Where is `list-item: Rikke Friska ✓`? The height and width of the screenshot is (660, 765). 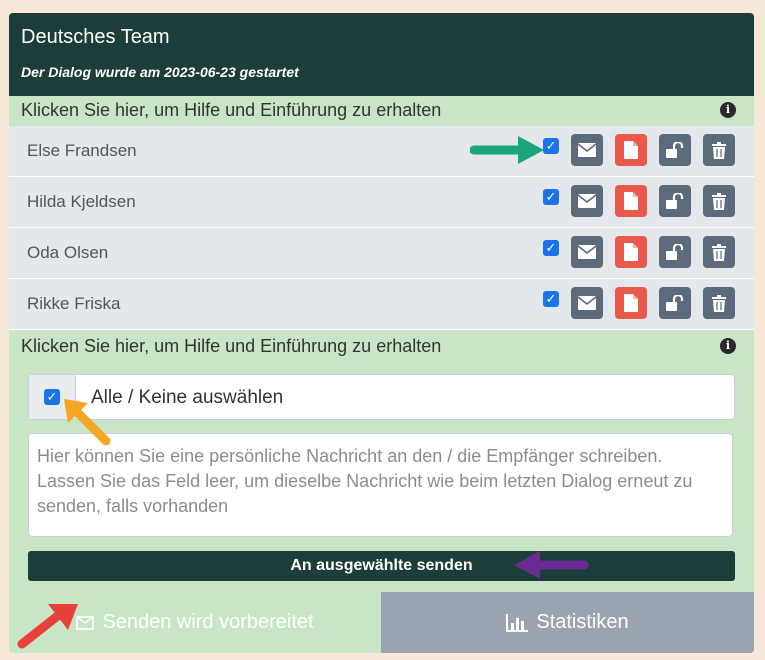 list-item: Rikke Friska ✓ is located at coordinates (381, 304).